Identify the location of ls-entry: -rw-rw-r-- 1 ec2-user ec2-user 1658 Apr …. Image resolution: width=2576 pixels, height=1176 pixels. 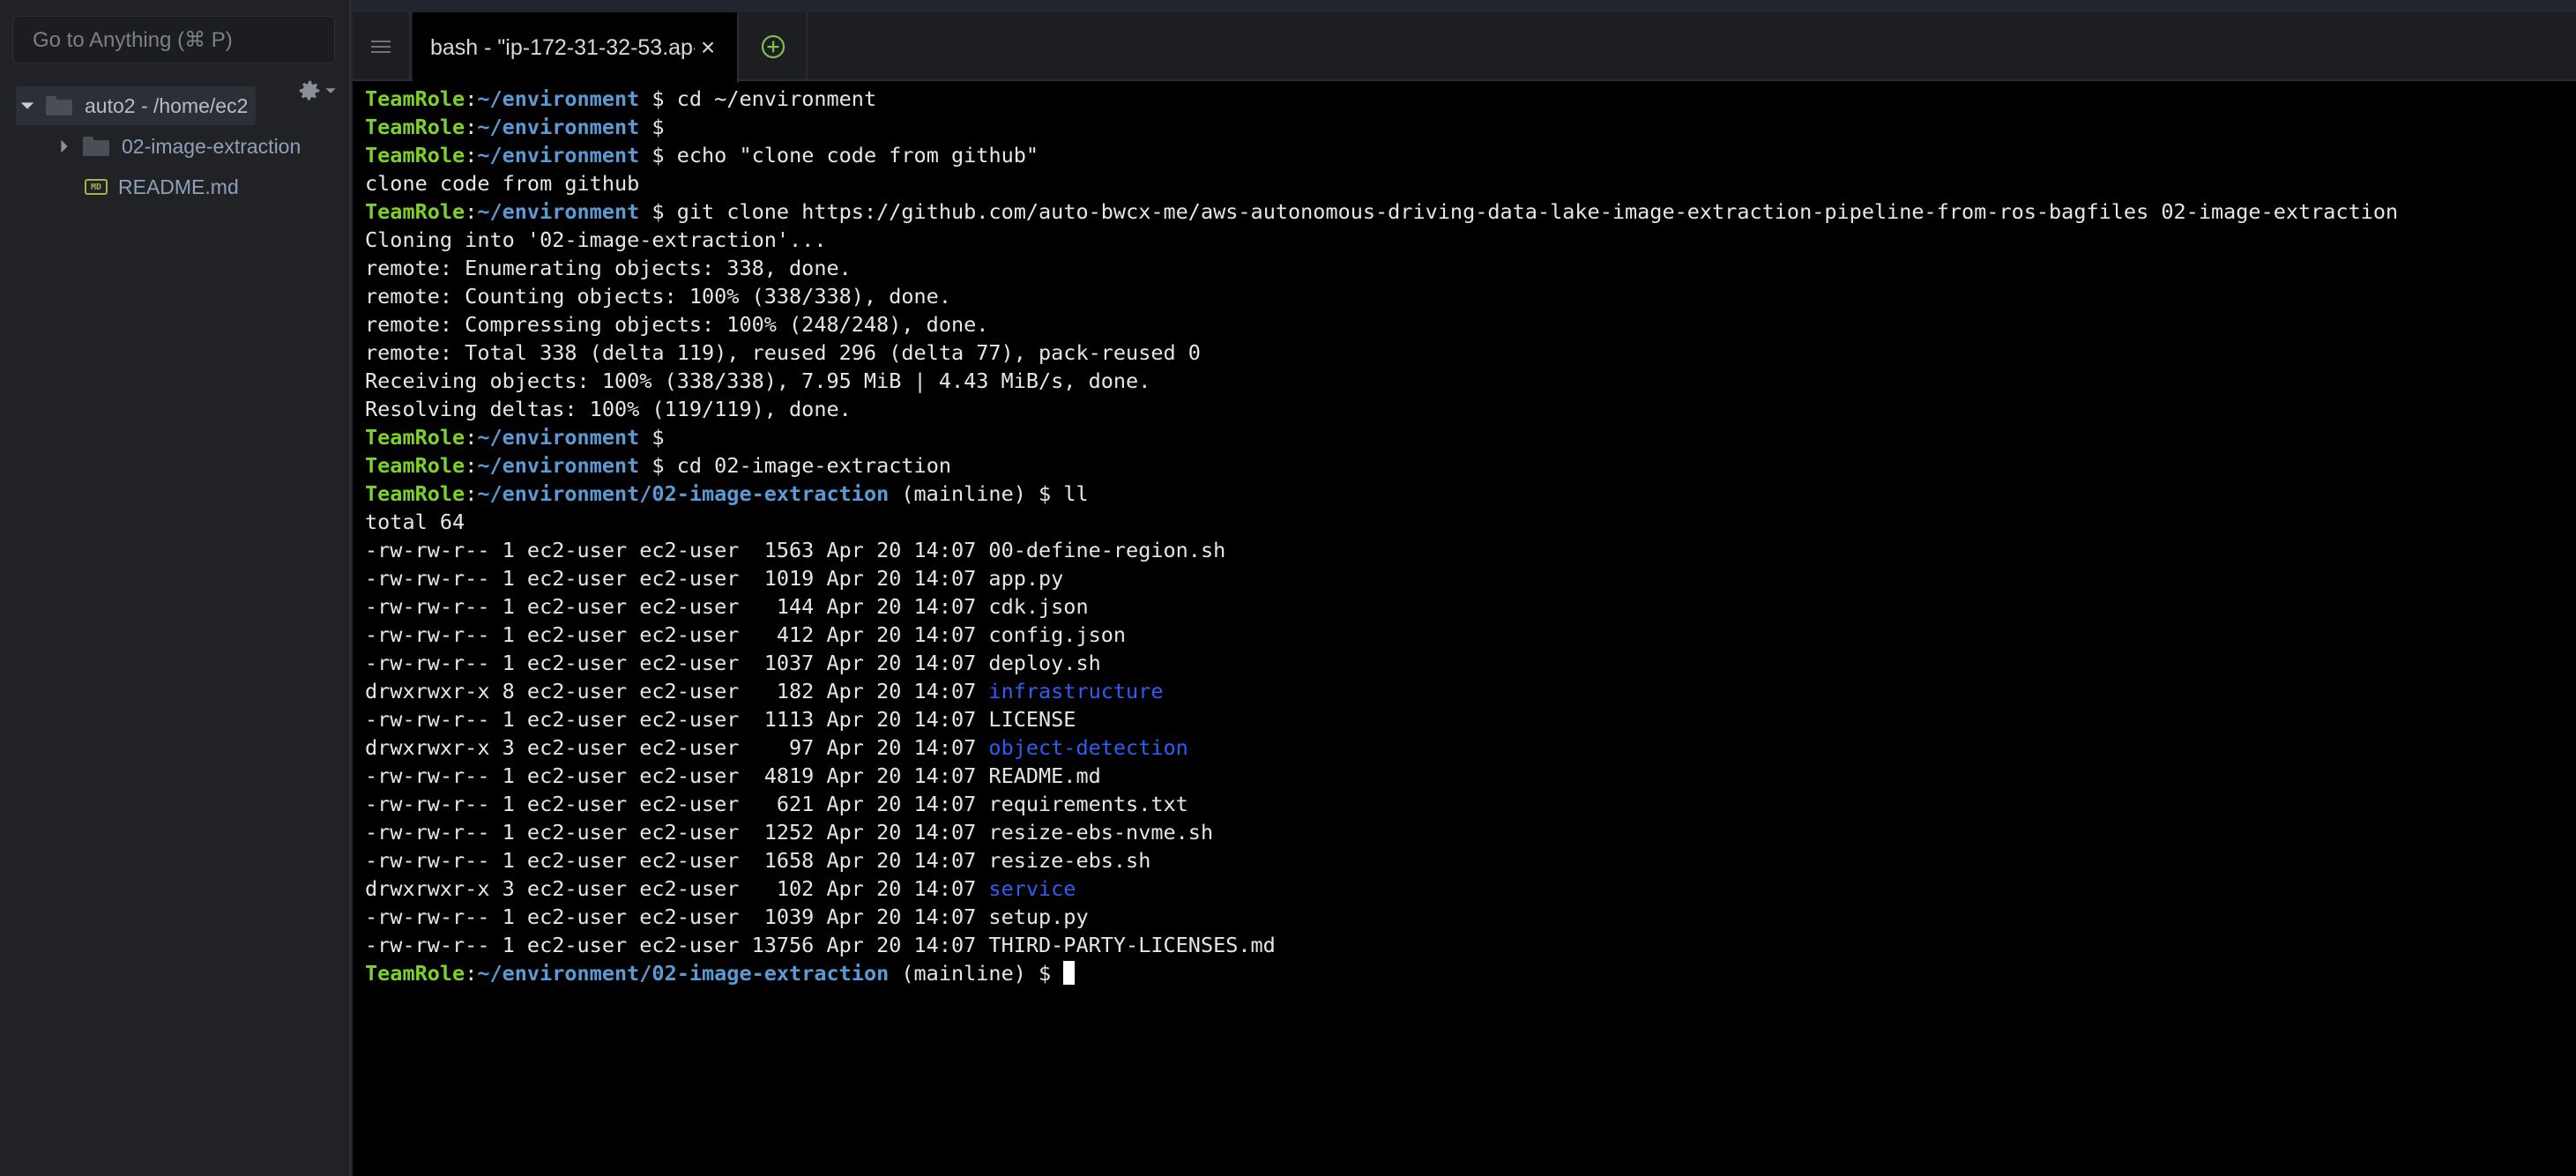
(1463, 861).